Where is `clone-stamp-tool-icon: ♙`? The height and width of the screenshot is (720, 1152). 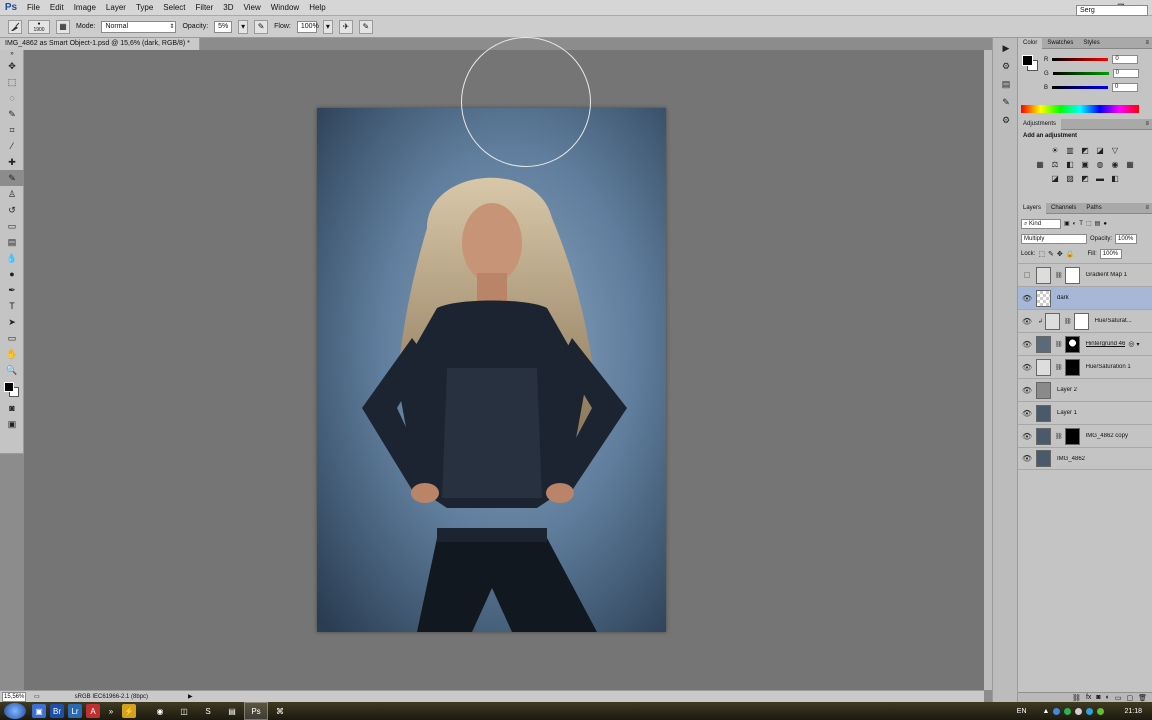
clone-stamp-tool-icon: ♙ is located at coordinates (12, 194).